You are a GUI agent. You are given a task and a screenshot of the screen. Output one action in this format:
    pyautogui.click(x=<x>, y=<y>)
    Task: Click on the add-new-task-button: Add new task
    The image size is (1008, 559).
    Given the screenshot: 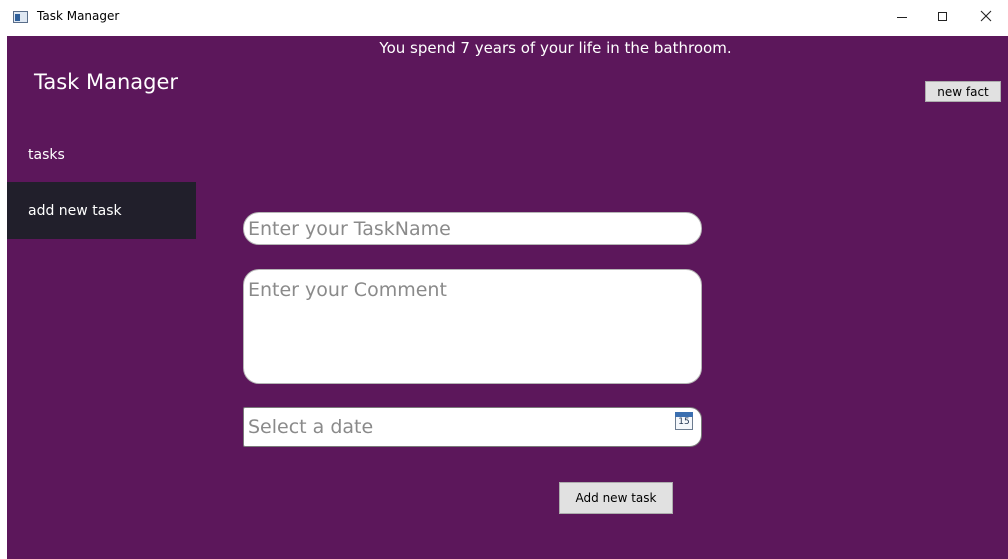 What is the action you would take?
    pyautogui.click(x=616, y=498)
    